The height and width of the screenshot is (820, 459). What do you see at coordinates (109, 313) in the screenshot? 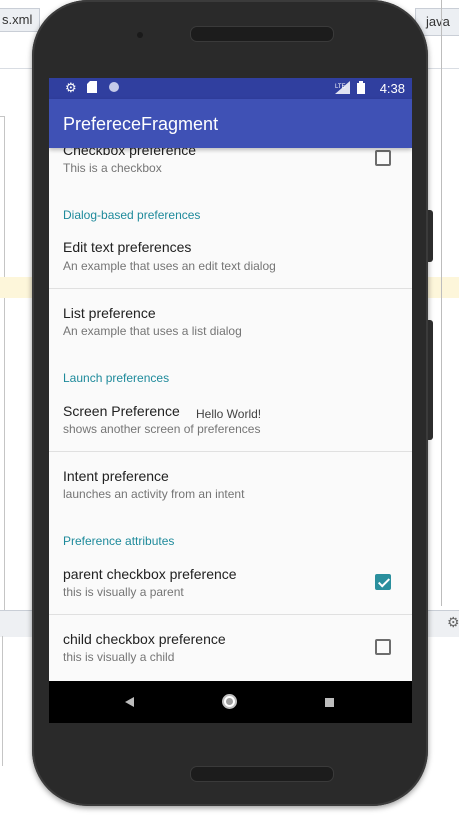
I see `list-preference-title: List preference` at bounding box center [109, 313].